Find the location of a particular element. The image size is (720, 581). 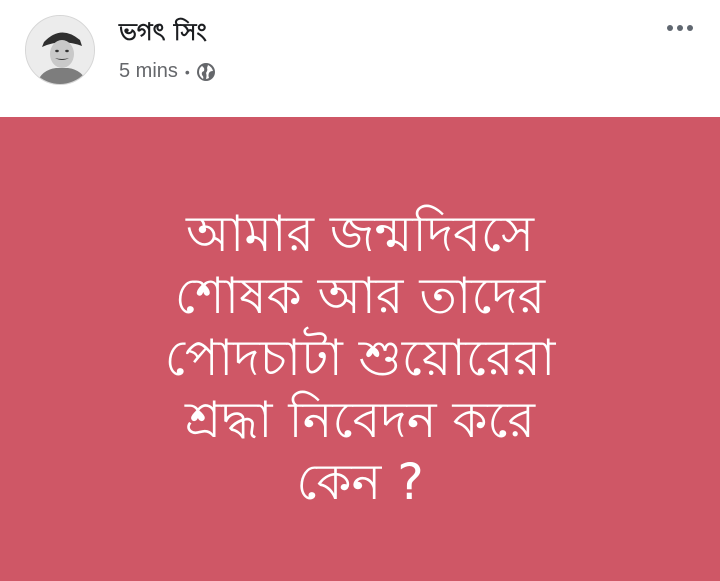

post-meta: 5 mins • is located at coordinates (167, 71).